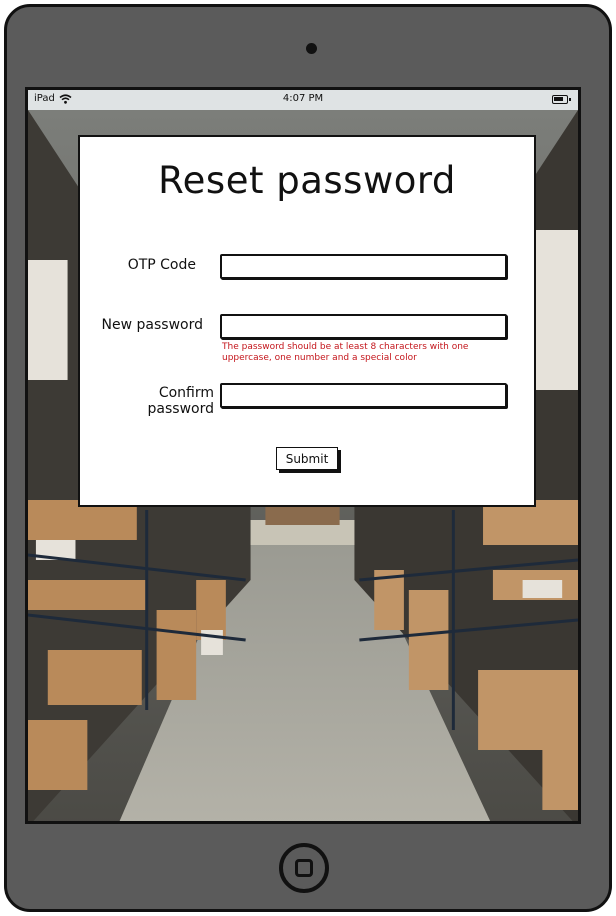 The width and height of the screenshot is (616, 916). I want to click on status-time: 4:07 PM, so click(303, 98).